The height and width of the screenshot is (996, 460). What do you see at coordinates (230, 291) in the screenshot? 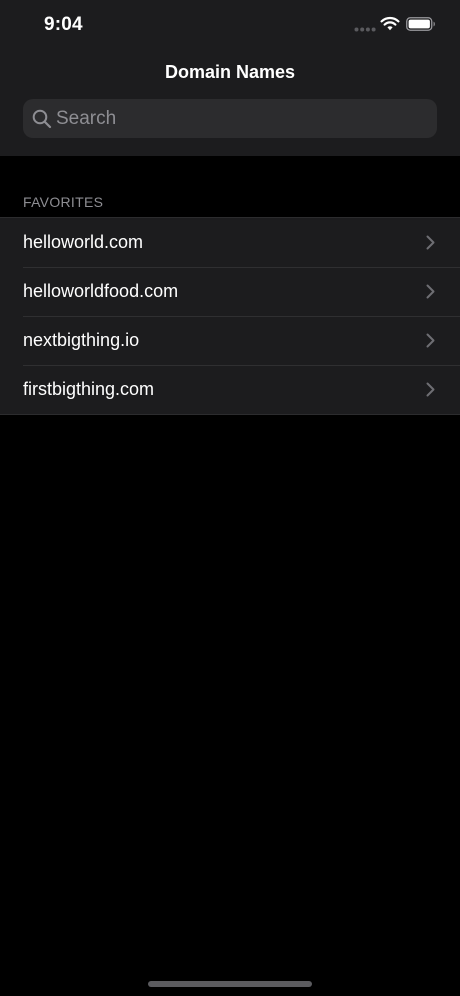
I see `list-item: helloworldfood.com` at bounding box center [230, 291].